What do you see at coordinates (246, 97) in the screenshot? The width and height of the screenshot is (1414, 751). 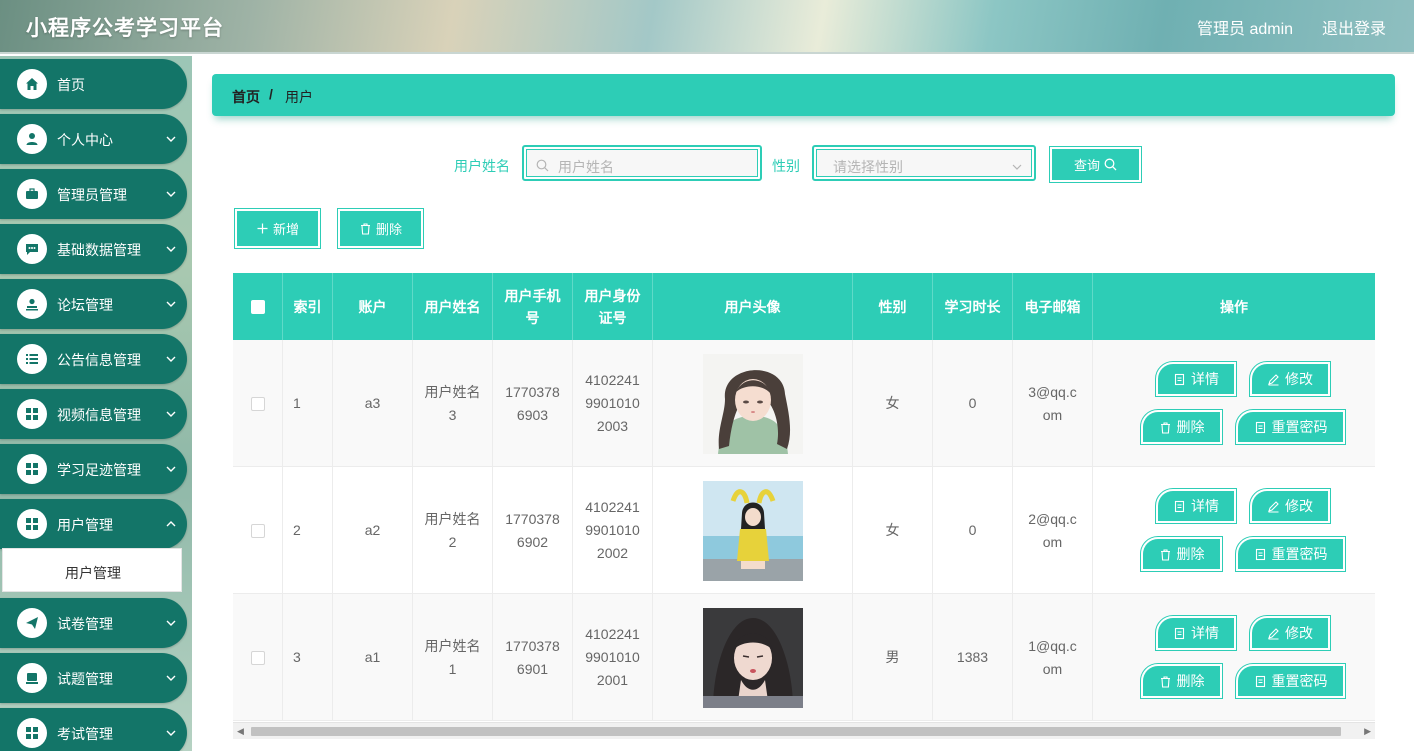 I see `breadcrumb-home: 首页` at bounding box center [246, 97].